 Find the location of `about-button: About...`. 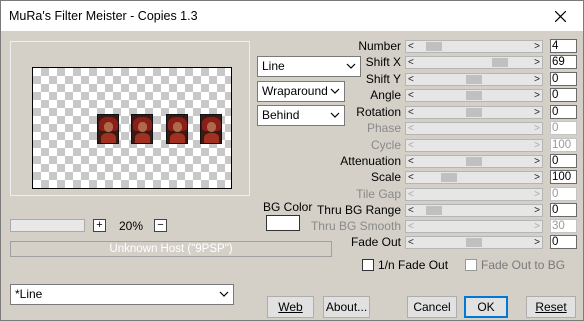

about-button: About... is located at coordinates (346, 307).